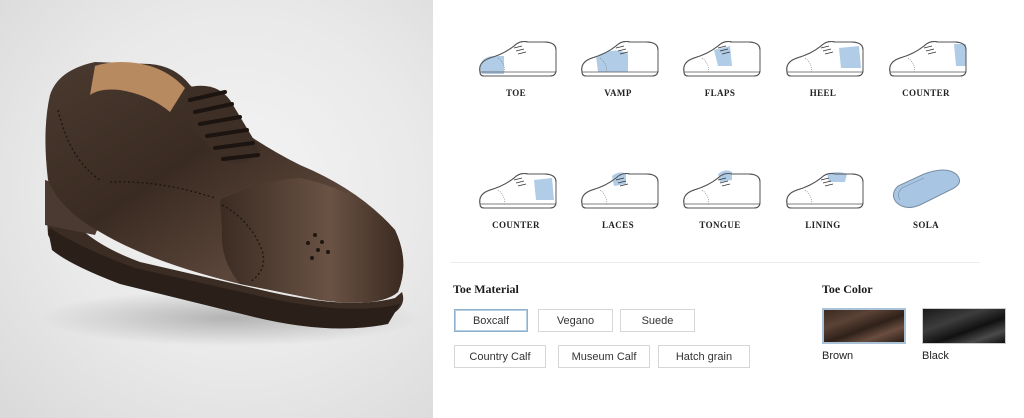 Image resolution: width=1024 pixels, height=418 pixels. I want to click on part-tile-tongue: TONGUE, so click(720, 213).